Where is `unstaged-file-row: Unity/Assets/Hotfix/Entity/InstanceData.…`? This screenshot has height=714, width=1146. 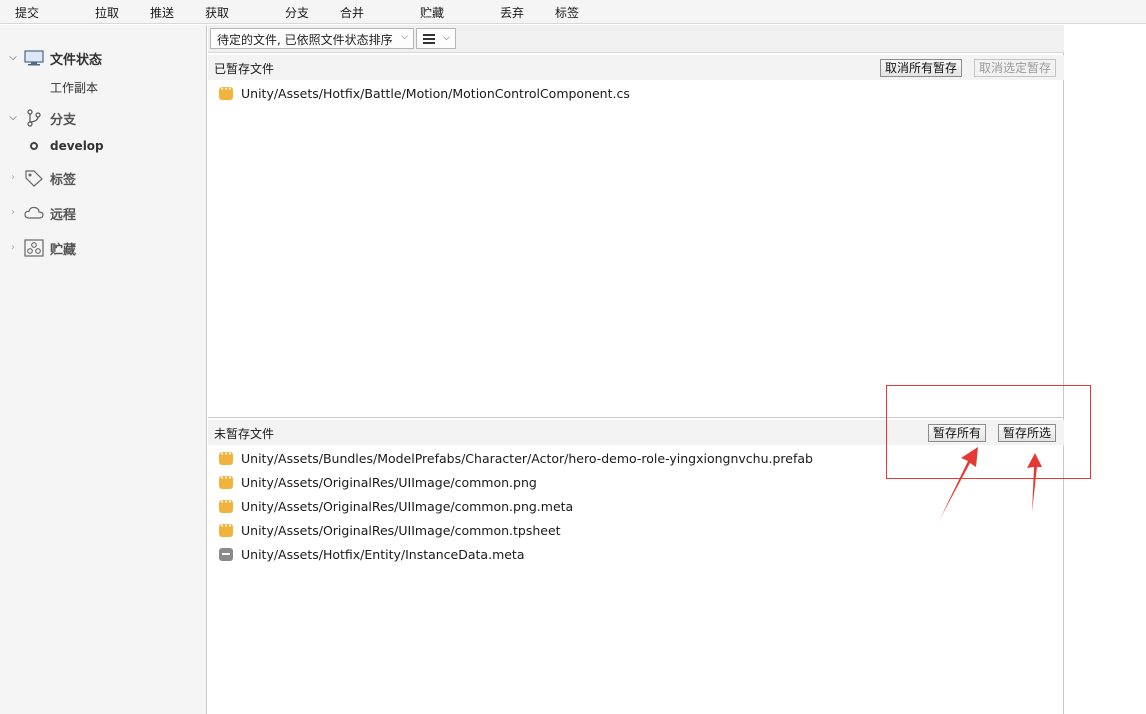 unstaged-file-row: Unity/Assets/Hotfix/Entity/InstanceData.… is located at coordinates (636, 554).